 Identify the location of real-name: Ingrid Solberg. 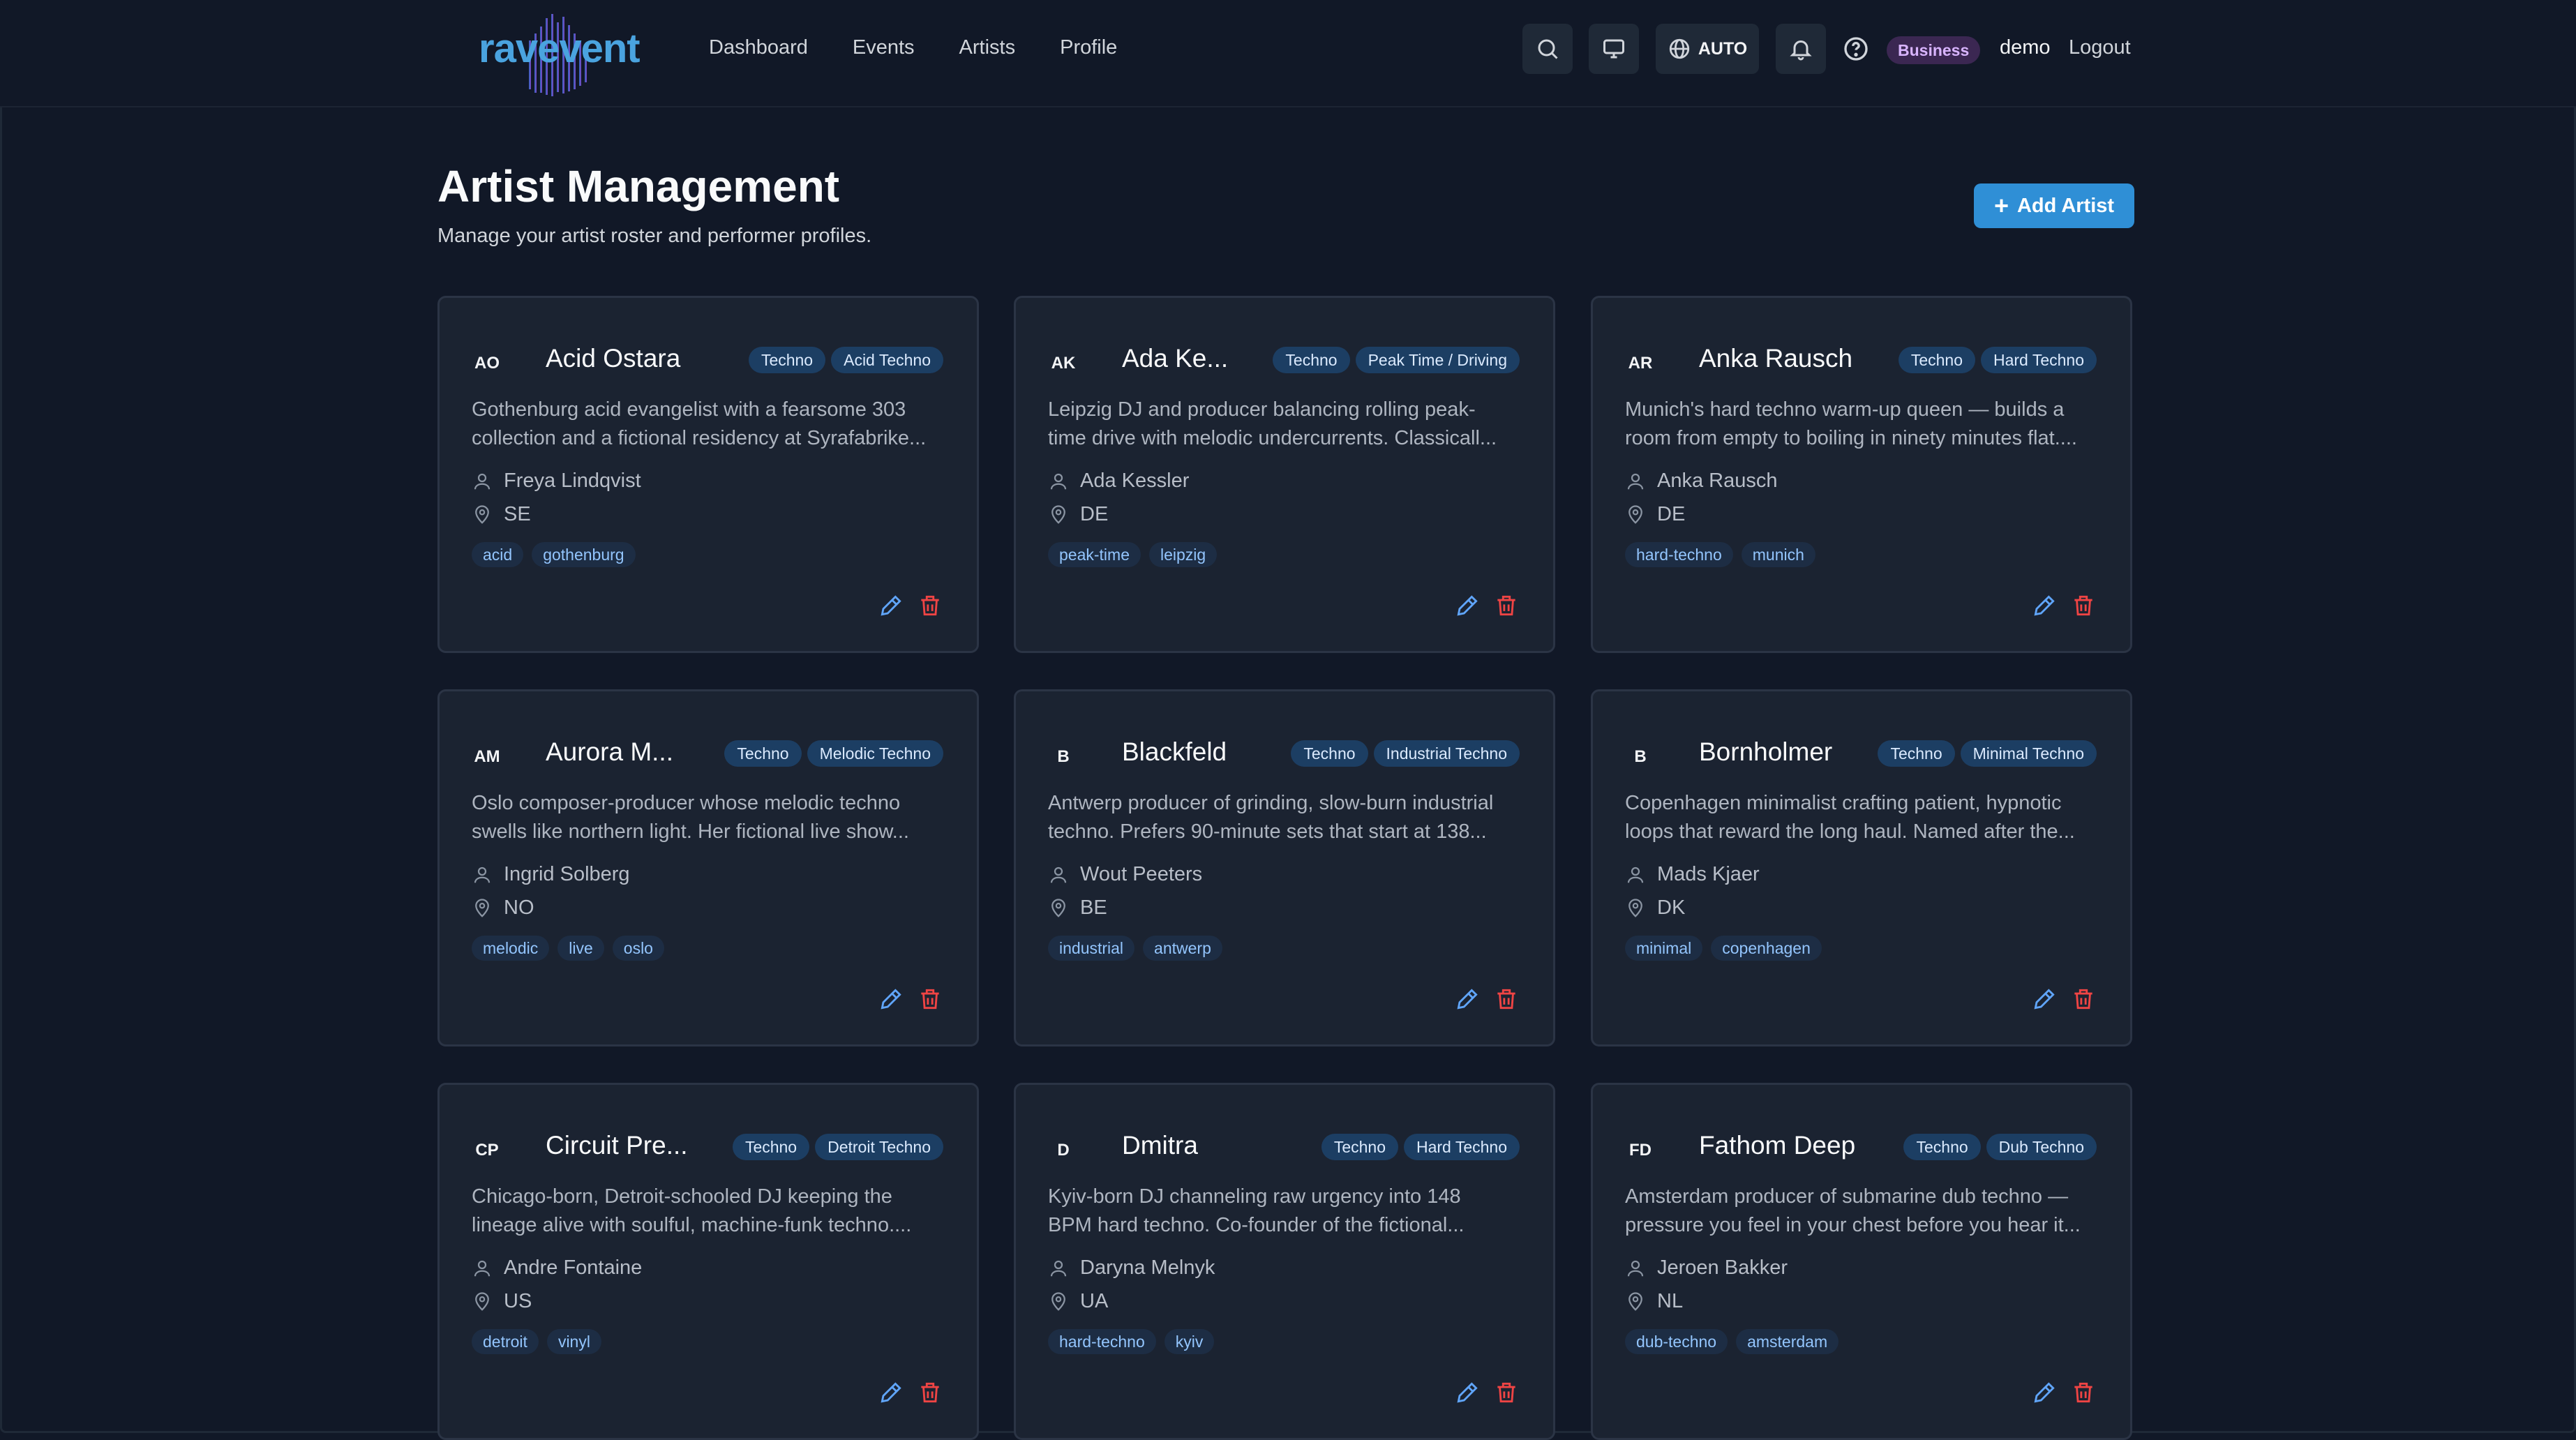
(567, 874).